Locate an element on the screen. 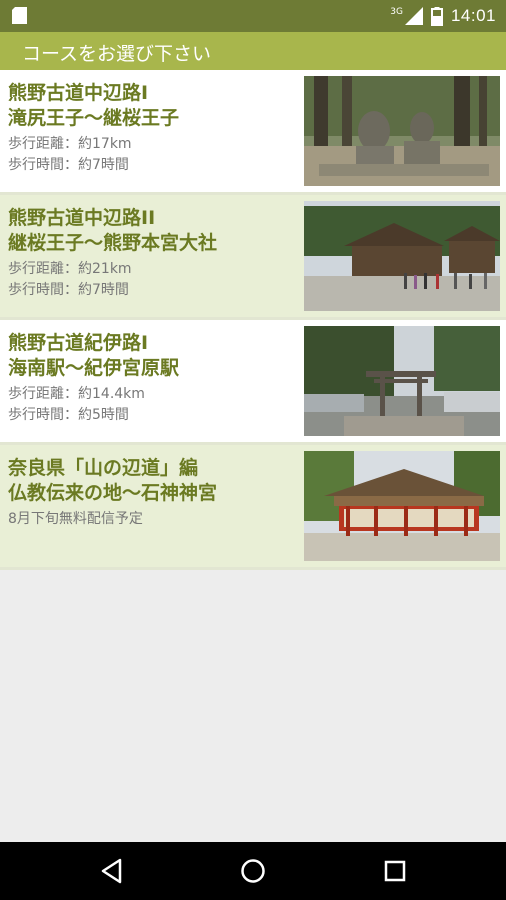 Image resolution: width=506 pixels, height=900 pixels. network-type-label: 3G is located at coordinates (396, 12).